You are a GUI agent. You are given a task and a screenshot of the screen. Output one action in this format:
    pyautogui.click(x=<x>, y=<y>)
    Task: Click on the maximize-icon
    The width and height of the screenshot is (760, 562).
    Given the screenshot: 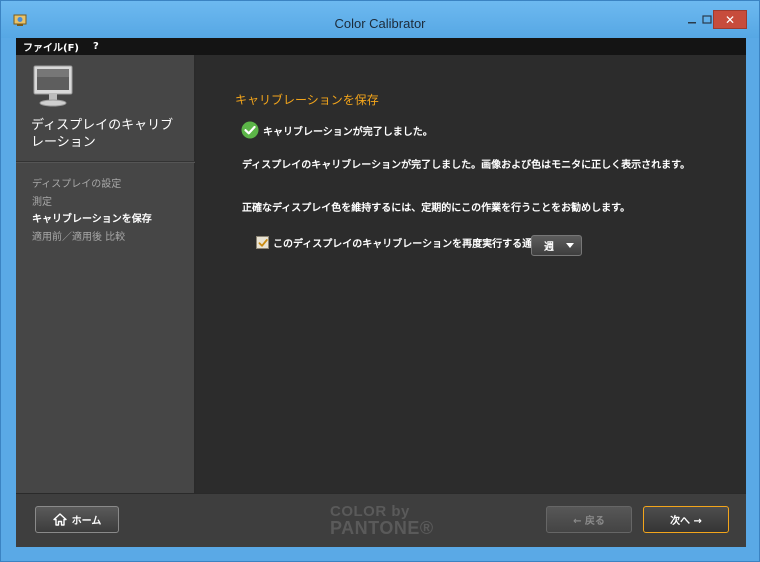 What is the action you would take?
    pyautogui.click(x=707, y=19)
    